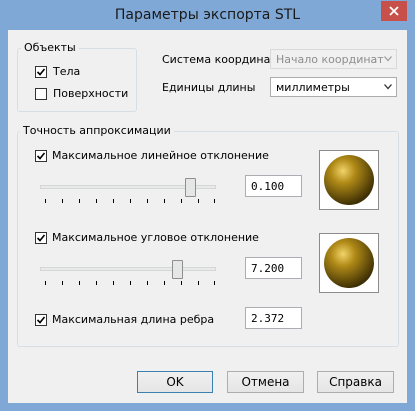  Describe the element at coordinates (130, 283) in the screenshot. I see `max-angular-slider-ticks` at that location.